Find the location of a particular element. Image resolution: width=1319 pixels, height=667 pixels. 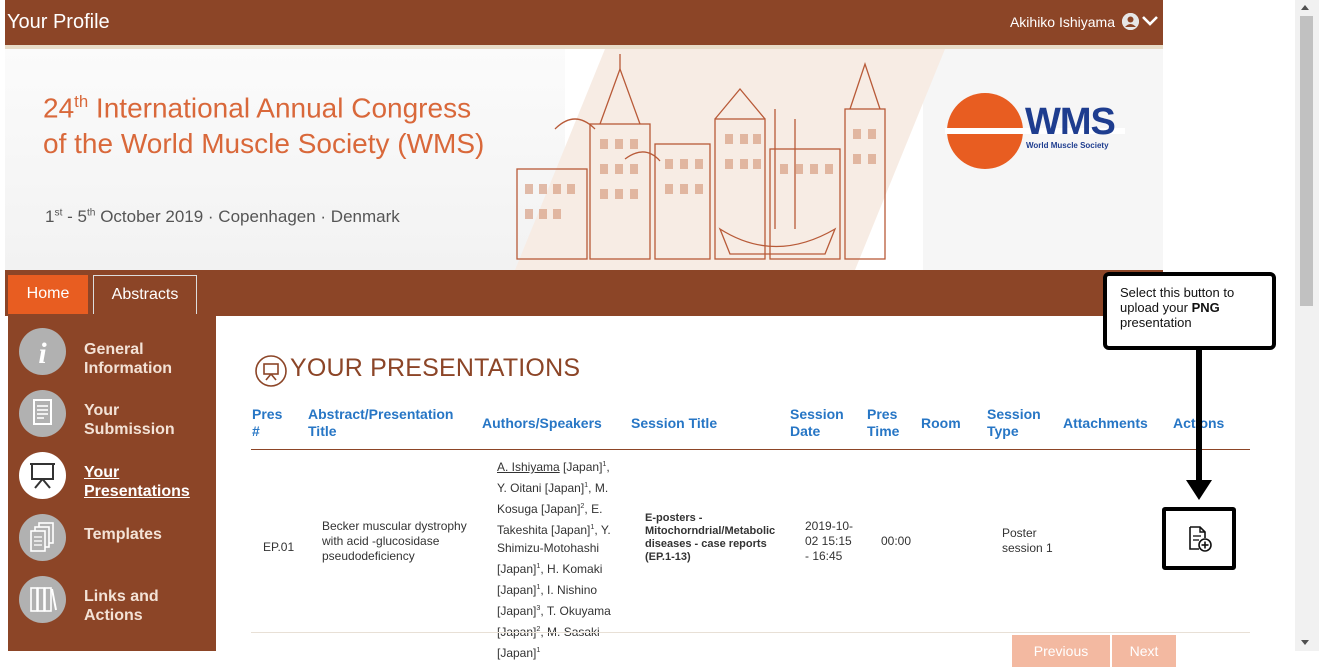

cell-pres-no: EP.01 is located at coordinates (279, 547).